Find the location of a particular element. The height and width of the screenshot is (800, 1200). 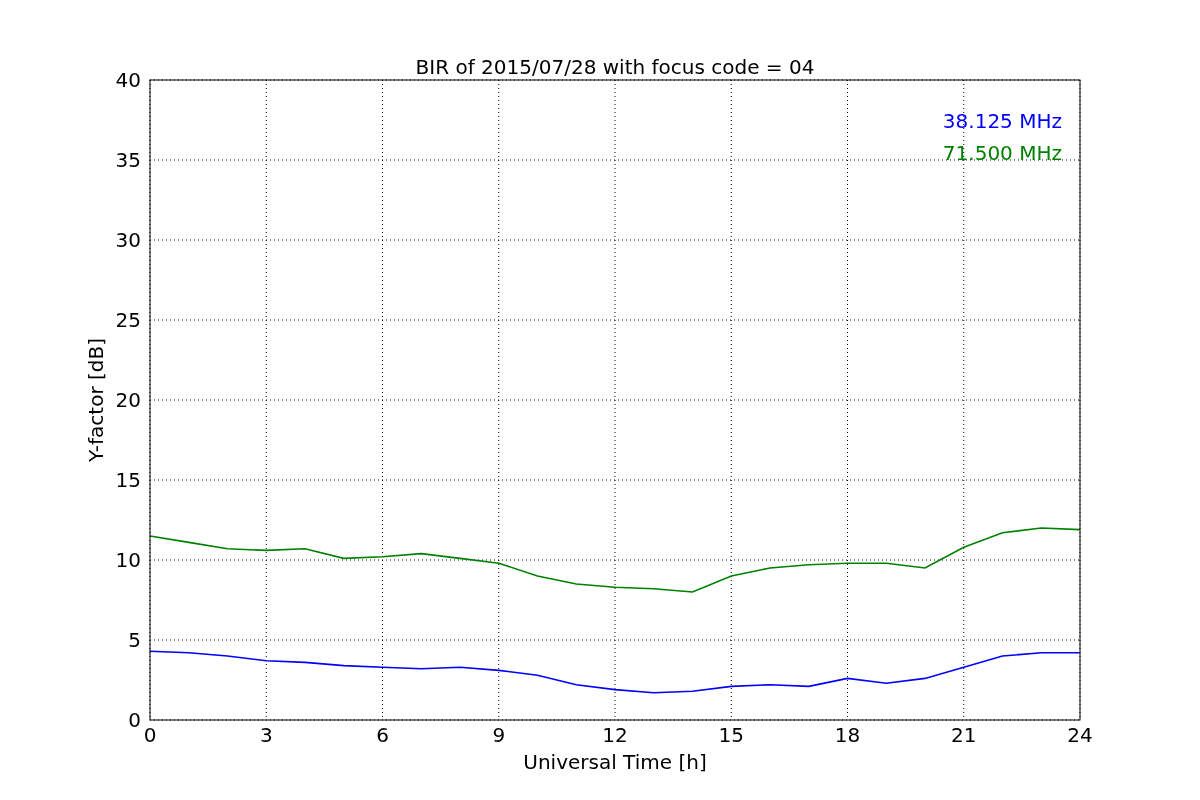

x-tick-label: 0 is located at coordinates (150, 735).